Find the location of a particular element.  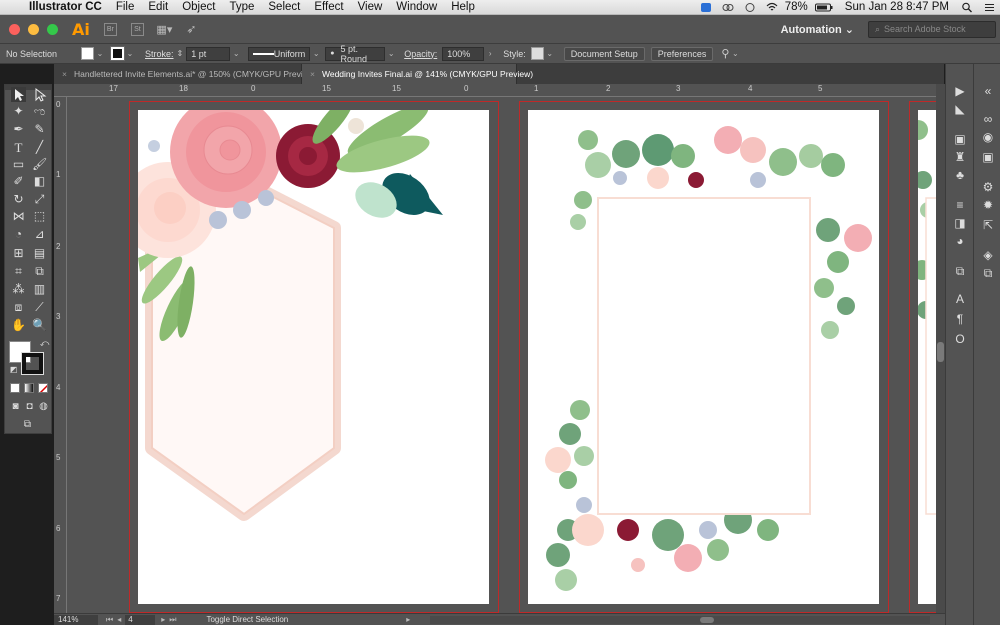

eyedropper-tool-icon: ⌗ is located at coordinates (18, 271).